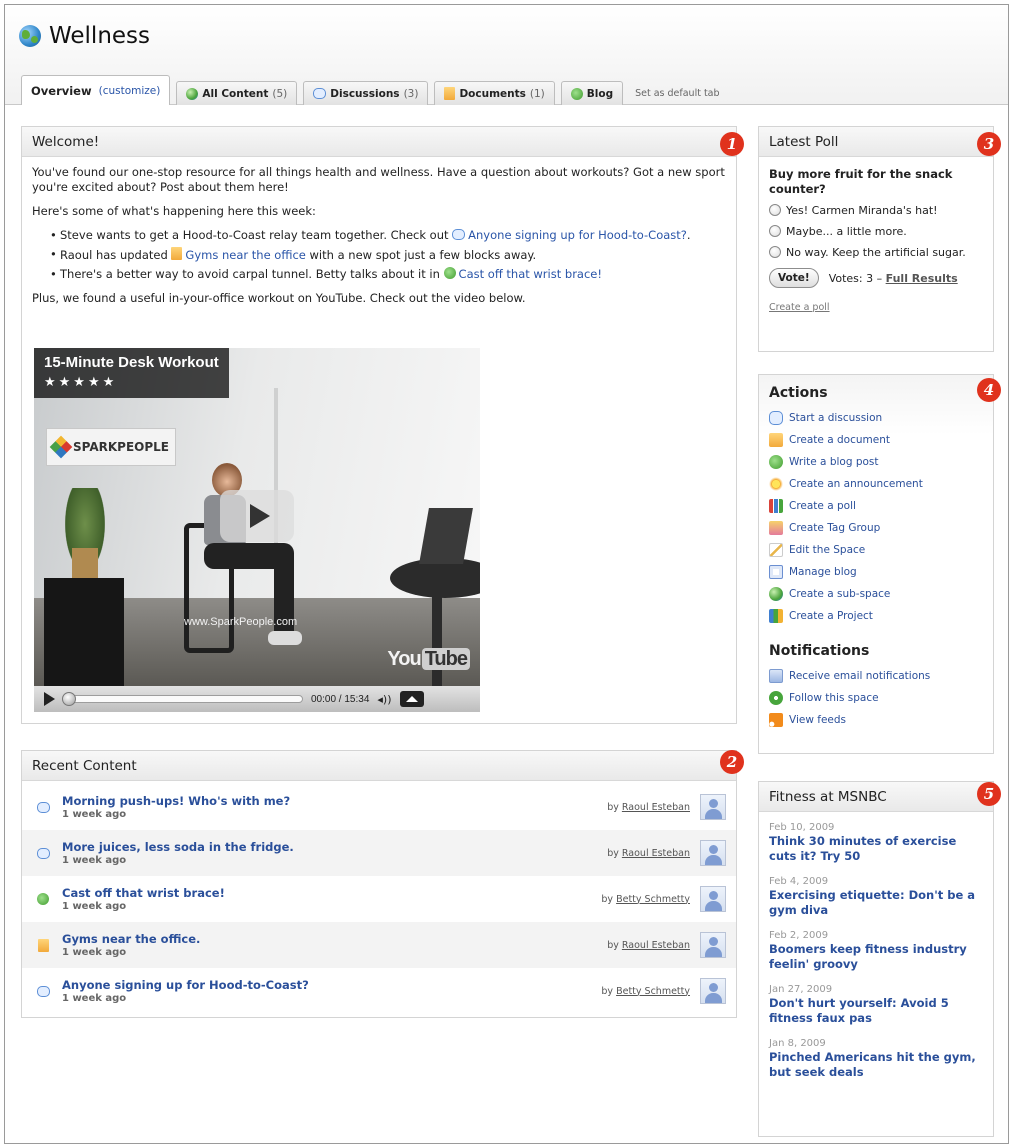 This screenshot has width=1013, height=1148. Describe the element at coordinates (876, 572) in the screenshot. I see `action-manage-blog: Manage blog` at that location.